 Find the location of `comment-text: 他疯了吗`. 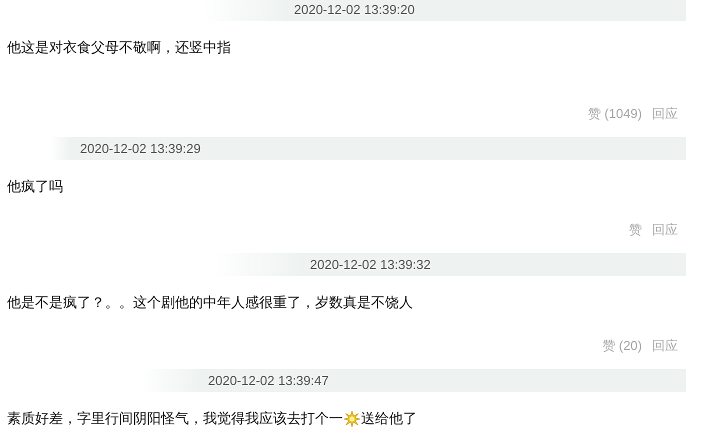

comment-text: 他疯了吗 is located at coordinates (35, 187).